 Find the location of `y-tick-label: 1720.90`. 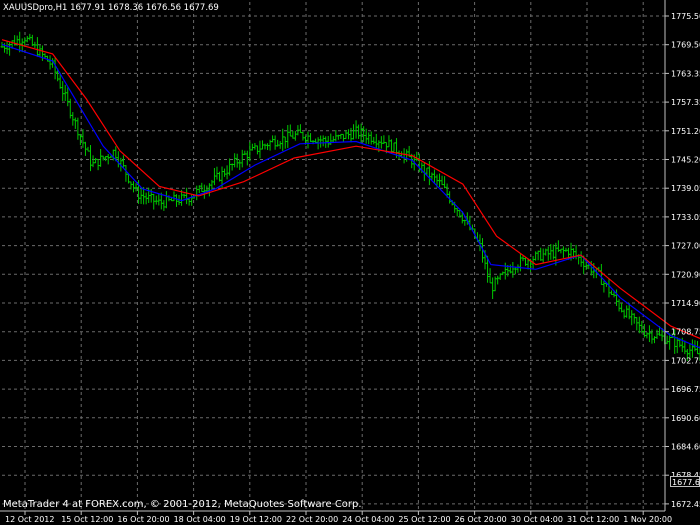

y-tick-label: 1720.90 is located at coordinates (685, 274).